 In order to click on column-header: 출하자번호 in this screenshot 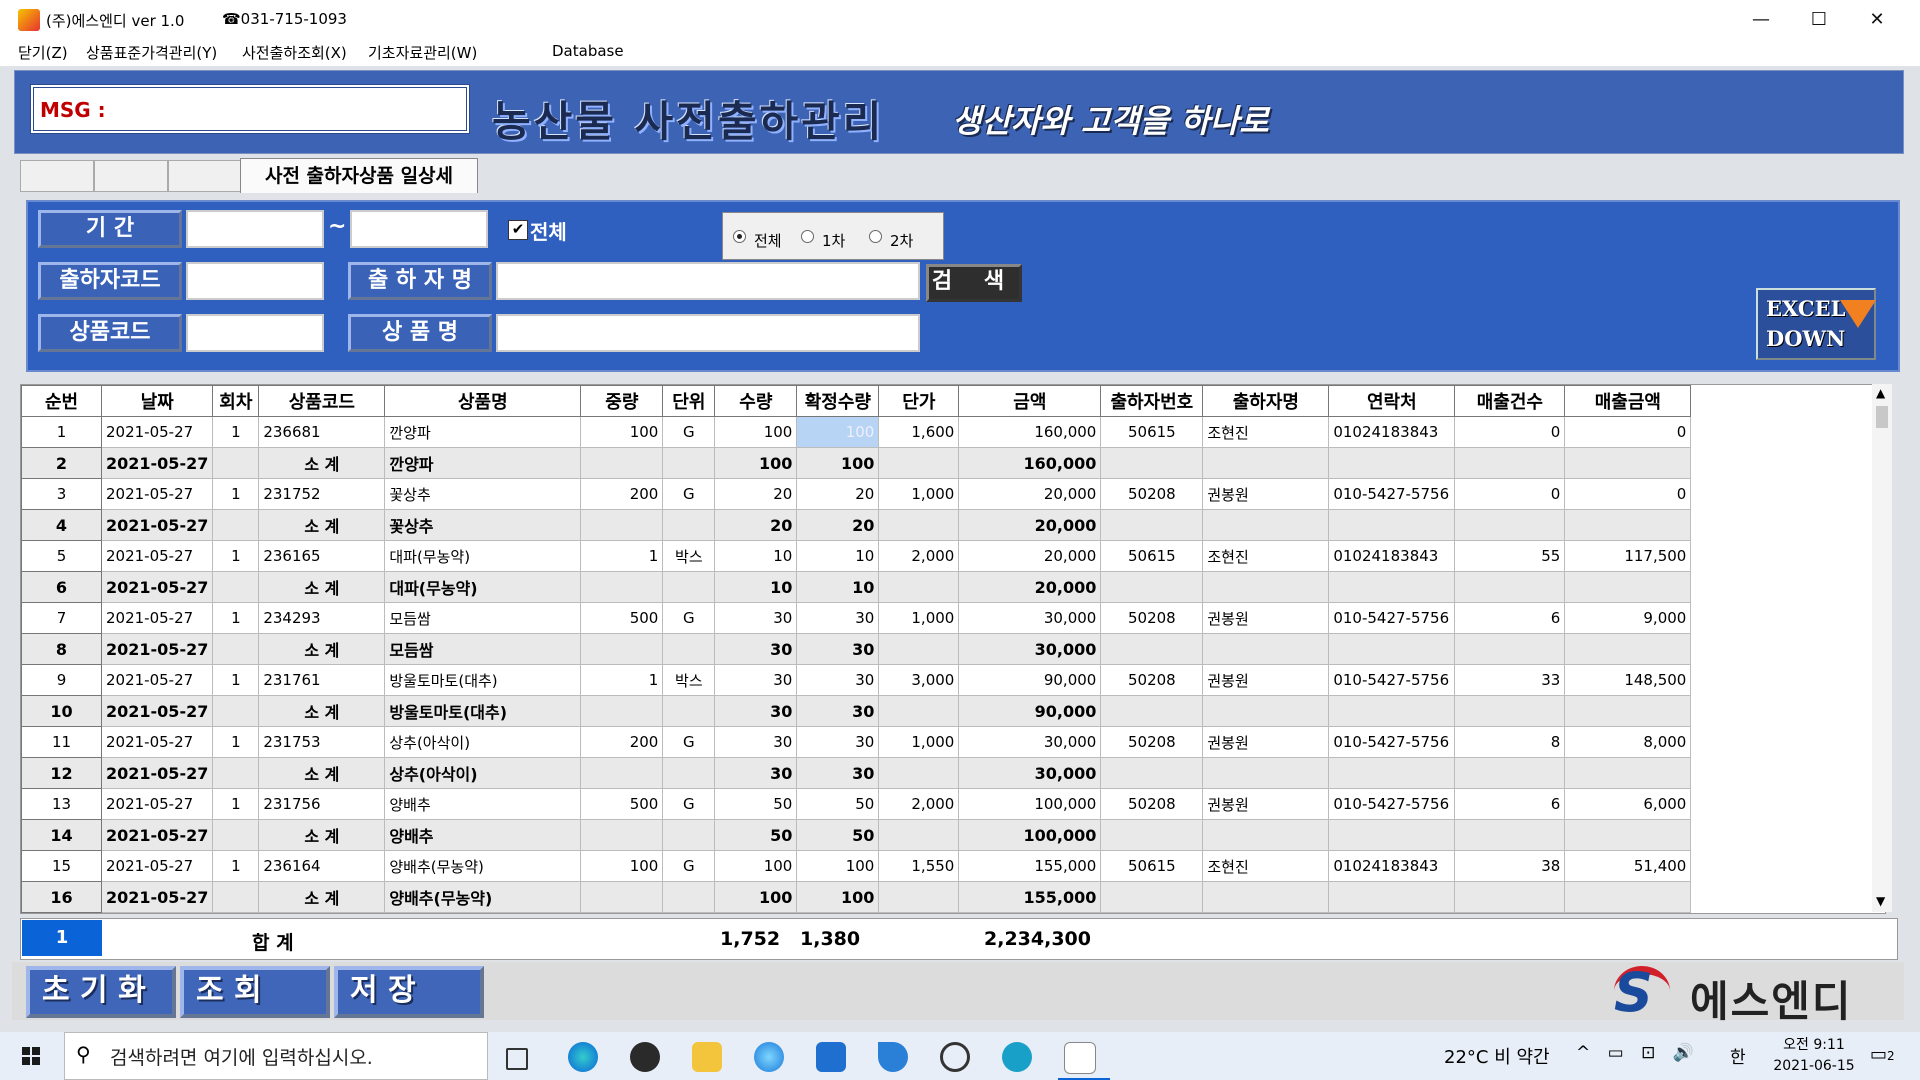, I will do `click(1152, 401)`.